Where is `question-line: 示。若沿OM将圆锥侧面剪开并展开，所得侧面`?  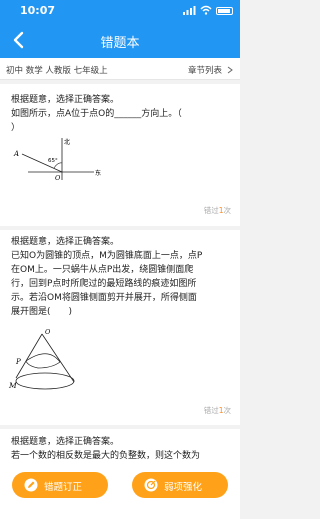
question-line: 示。若沿OM将圆锥侧面剪开并展开，所得侧面 is located at coordinates (104, 298).